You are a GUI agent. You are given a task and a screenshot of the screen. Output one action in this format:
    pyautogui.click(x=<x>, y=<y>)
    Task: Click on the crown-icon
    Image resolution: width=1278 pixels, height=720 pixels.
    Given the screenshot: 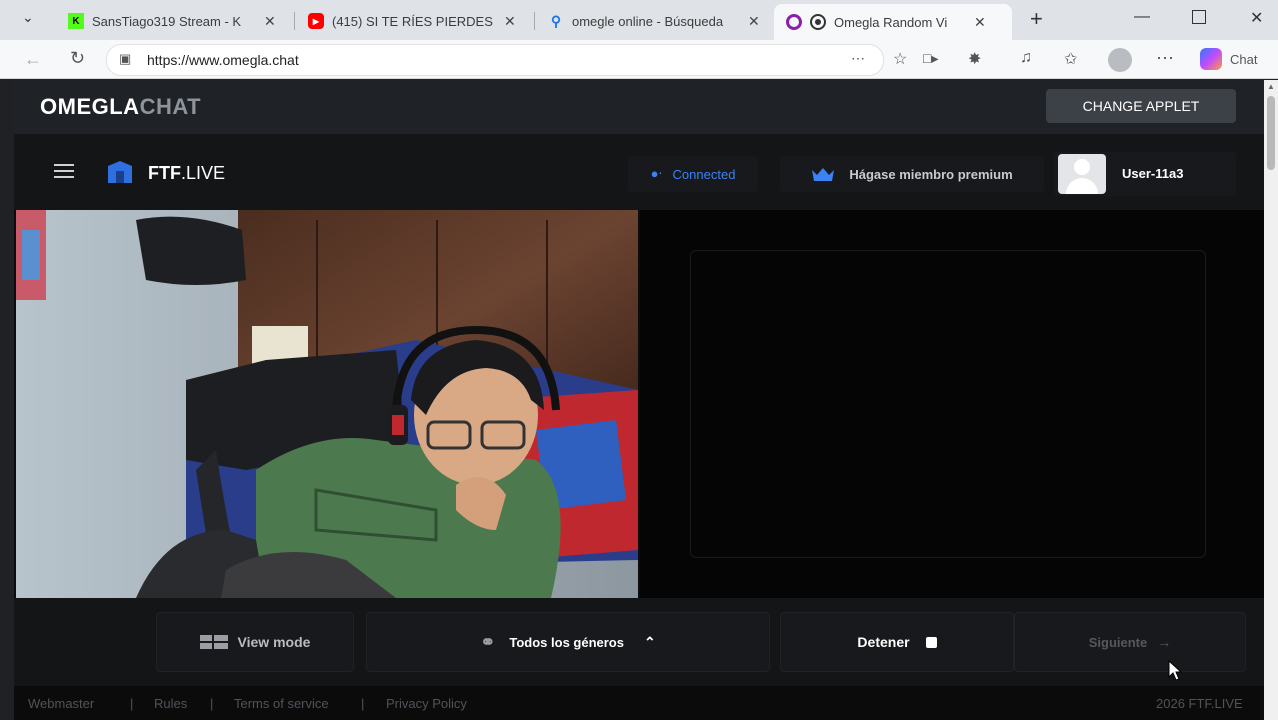 What is the action you would take?
    pyautogui.click(x=823, y=174)
    